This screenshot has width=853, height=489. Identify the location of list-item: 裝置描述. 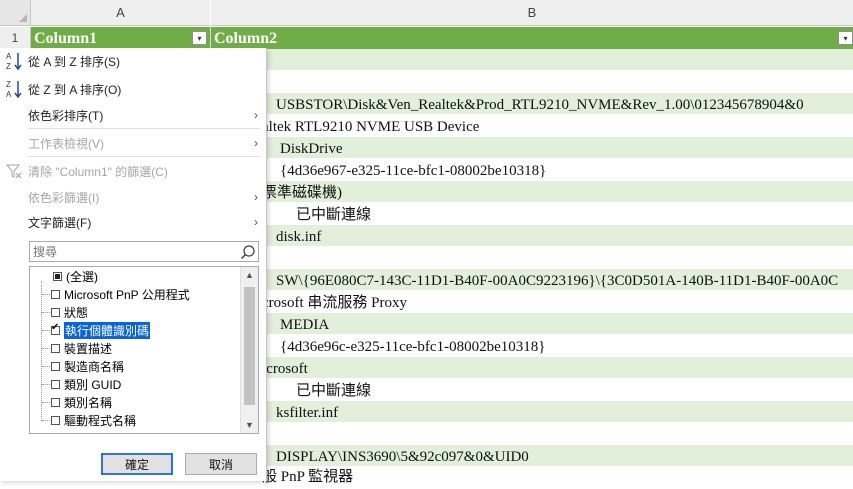
(81, 348).